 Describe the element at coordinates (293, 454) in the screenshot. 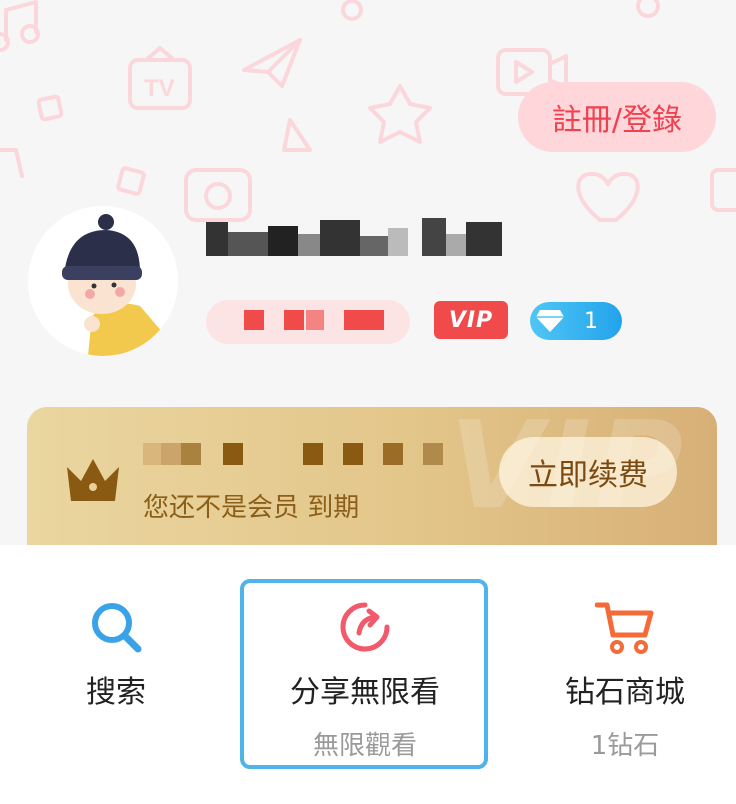

I see `vip-info-obscured` at that location.